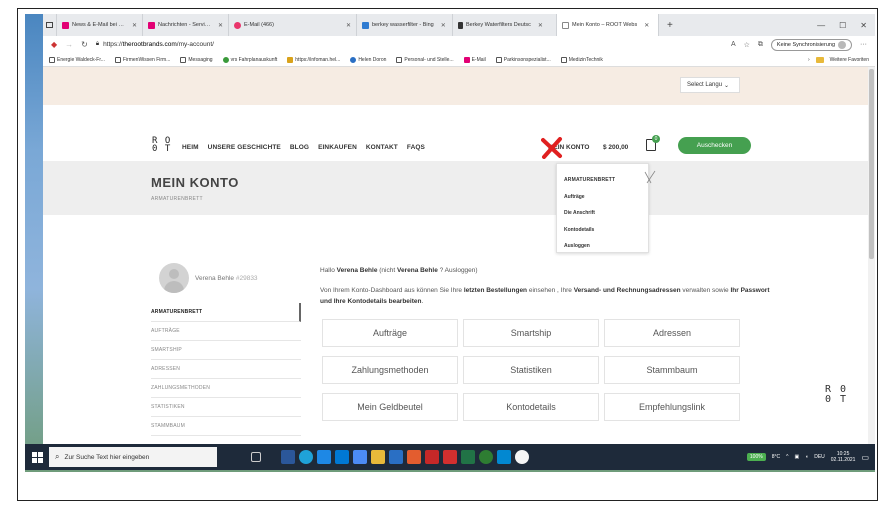 The image size is (896, 507). I want to click on tab-2: Nachrichten - Service - Sh ✕, so click(186, 25).